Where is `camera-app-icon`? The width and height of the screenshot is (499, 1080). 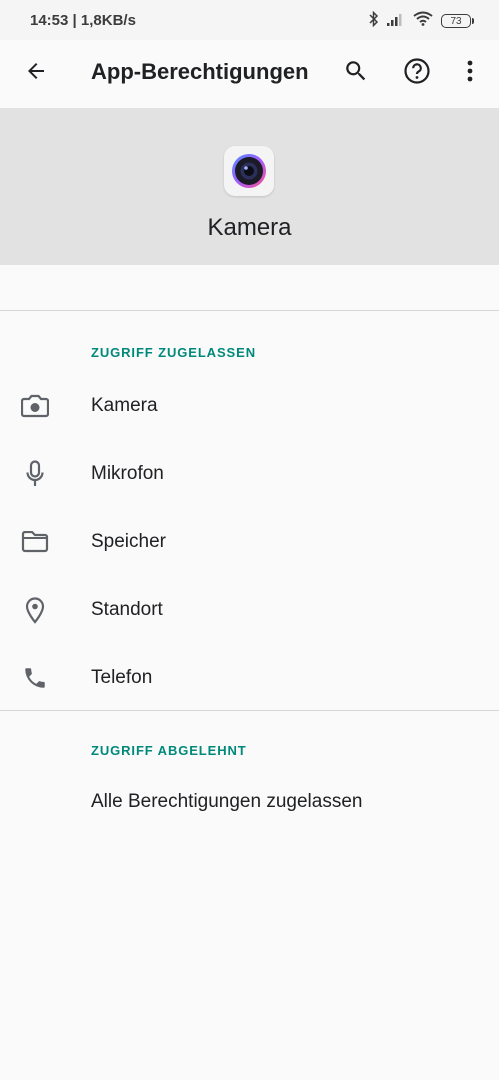
camera-app-icon is located at coordinates (249, 171).